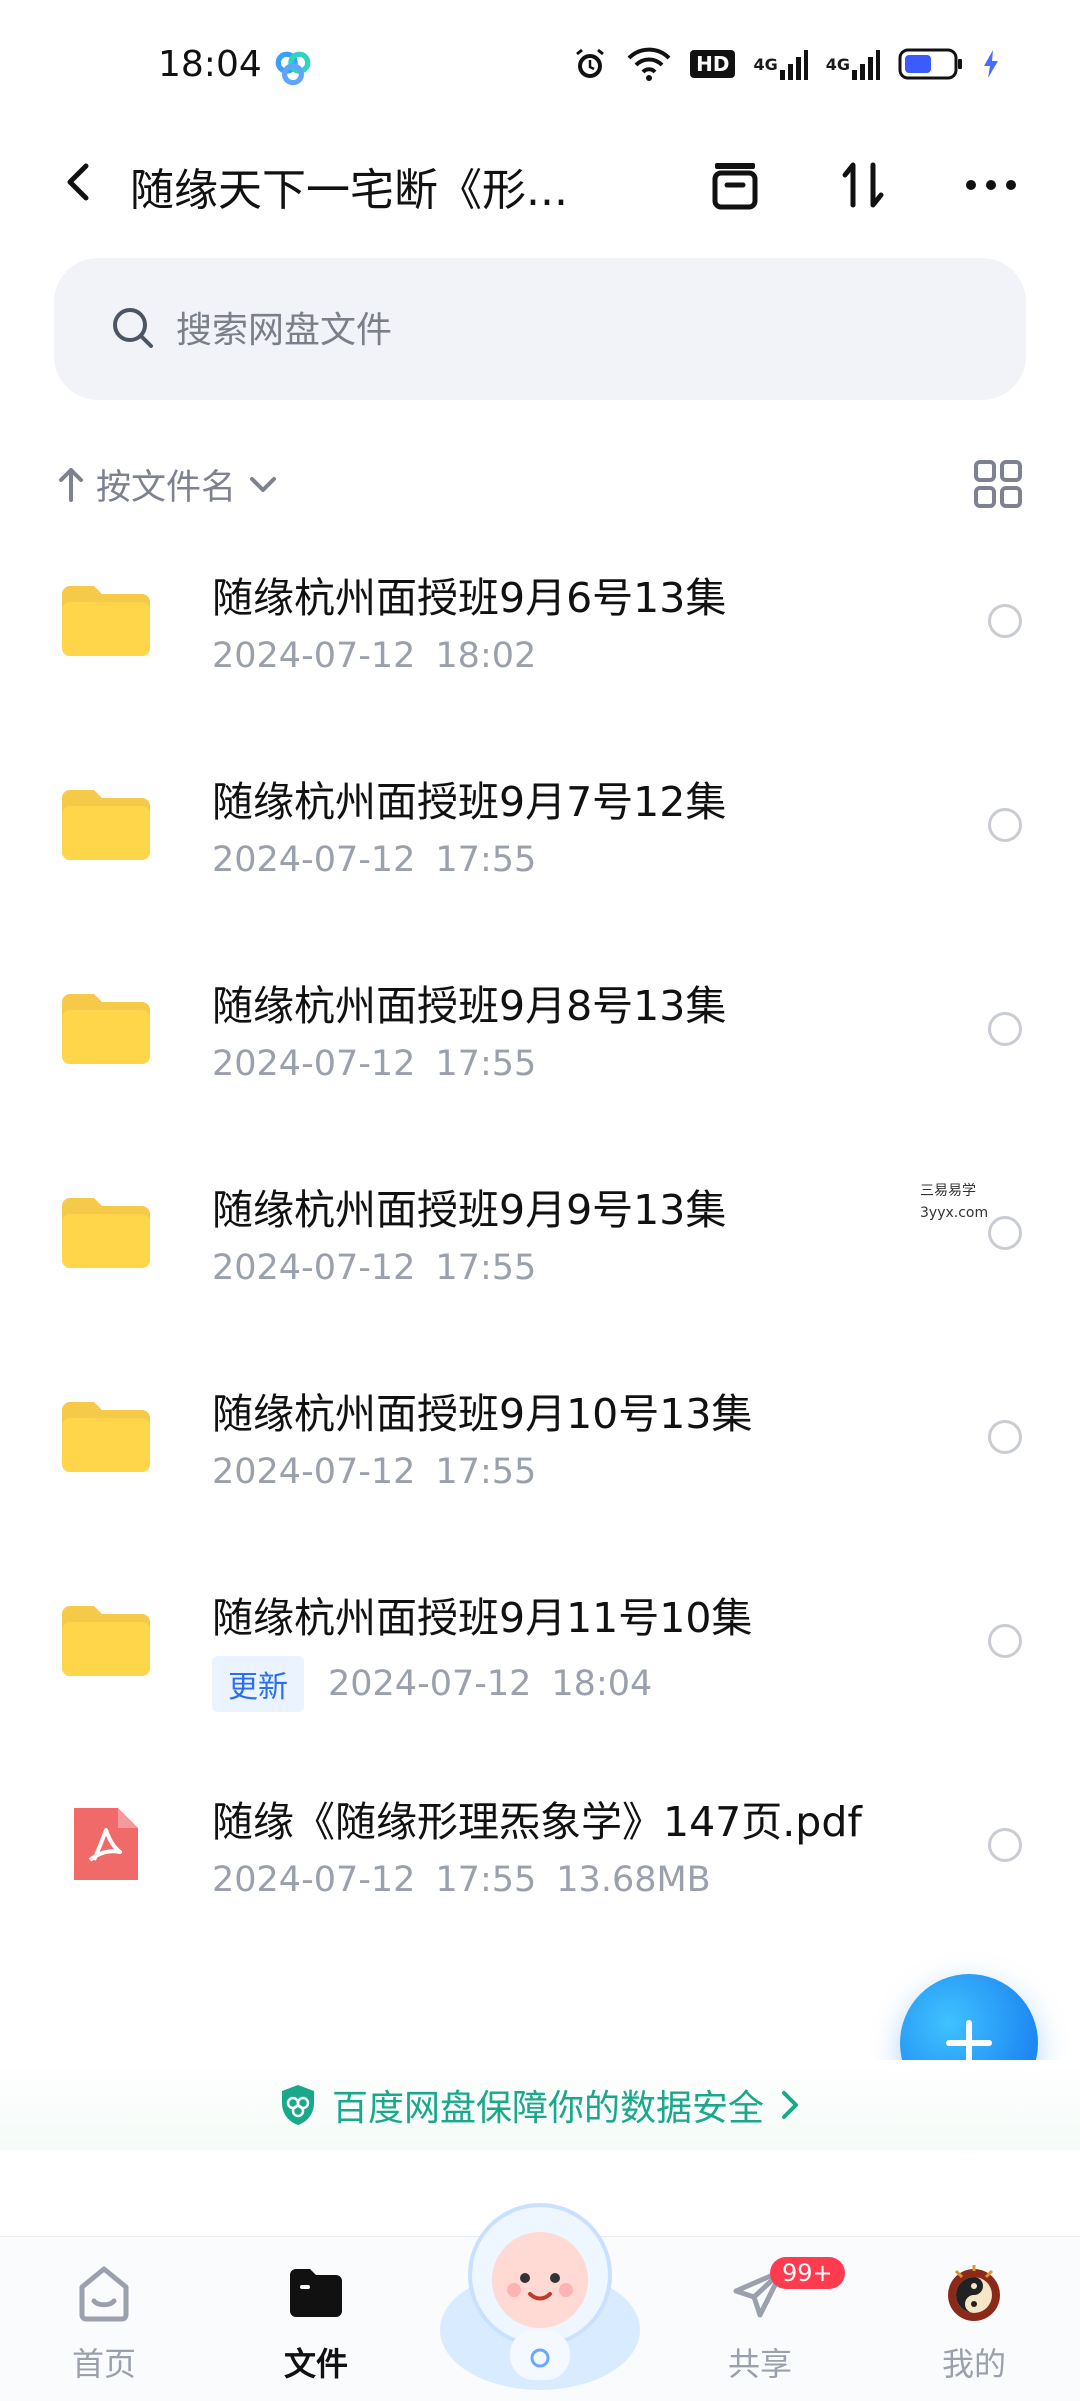  I want to click on back-button, so click(80, 182).